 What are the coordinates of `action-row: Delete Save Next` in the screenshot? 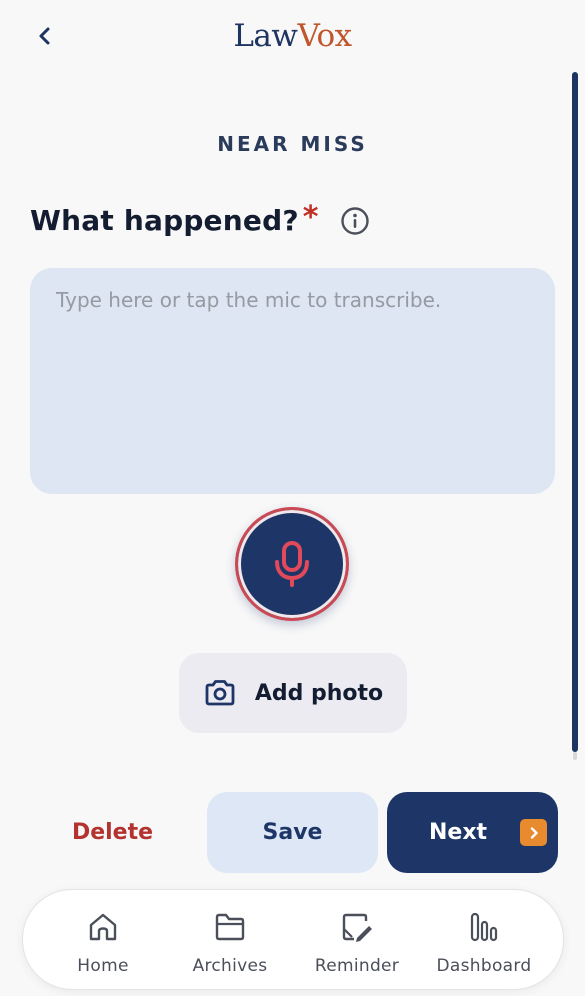 It's located at (292, 832).